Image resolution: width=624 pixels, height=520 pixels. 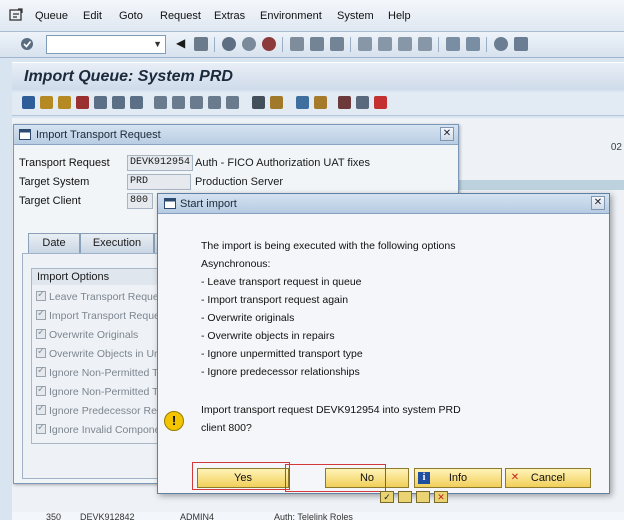 What do you see at coordinates (344, 102) in the screenshot?
I see `export-icon` at bounding box center [344, 102].